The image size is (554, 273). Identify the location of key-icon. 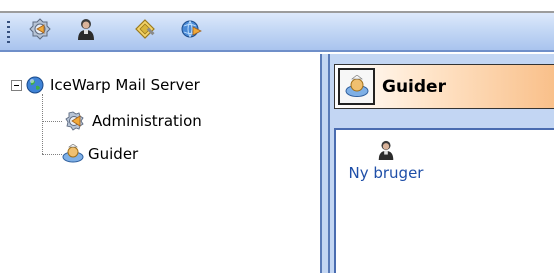
(145, 31).